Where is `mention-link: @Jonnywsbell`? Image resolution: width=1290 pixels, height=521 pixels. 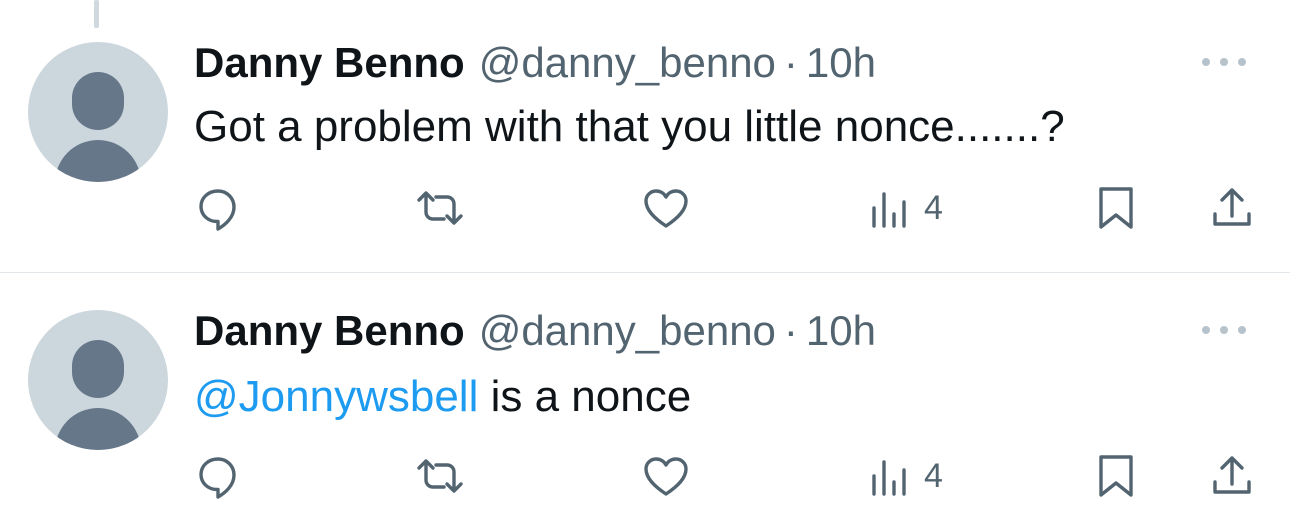
mention-link: @Jonnywsbell is located at coordinates (336, 396).